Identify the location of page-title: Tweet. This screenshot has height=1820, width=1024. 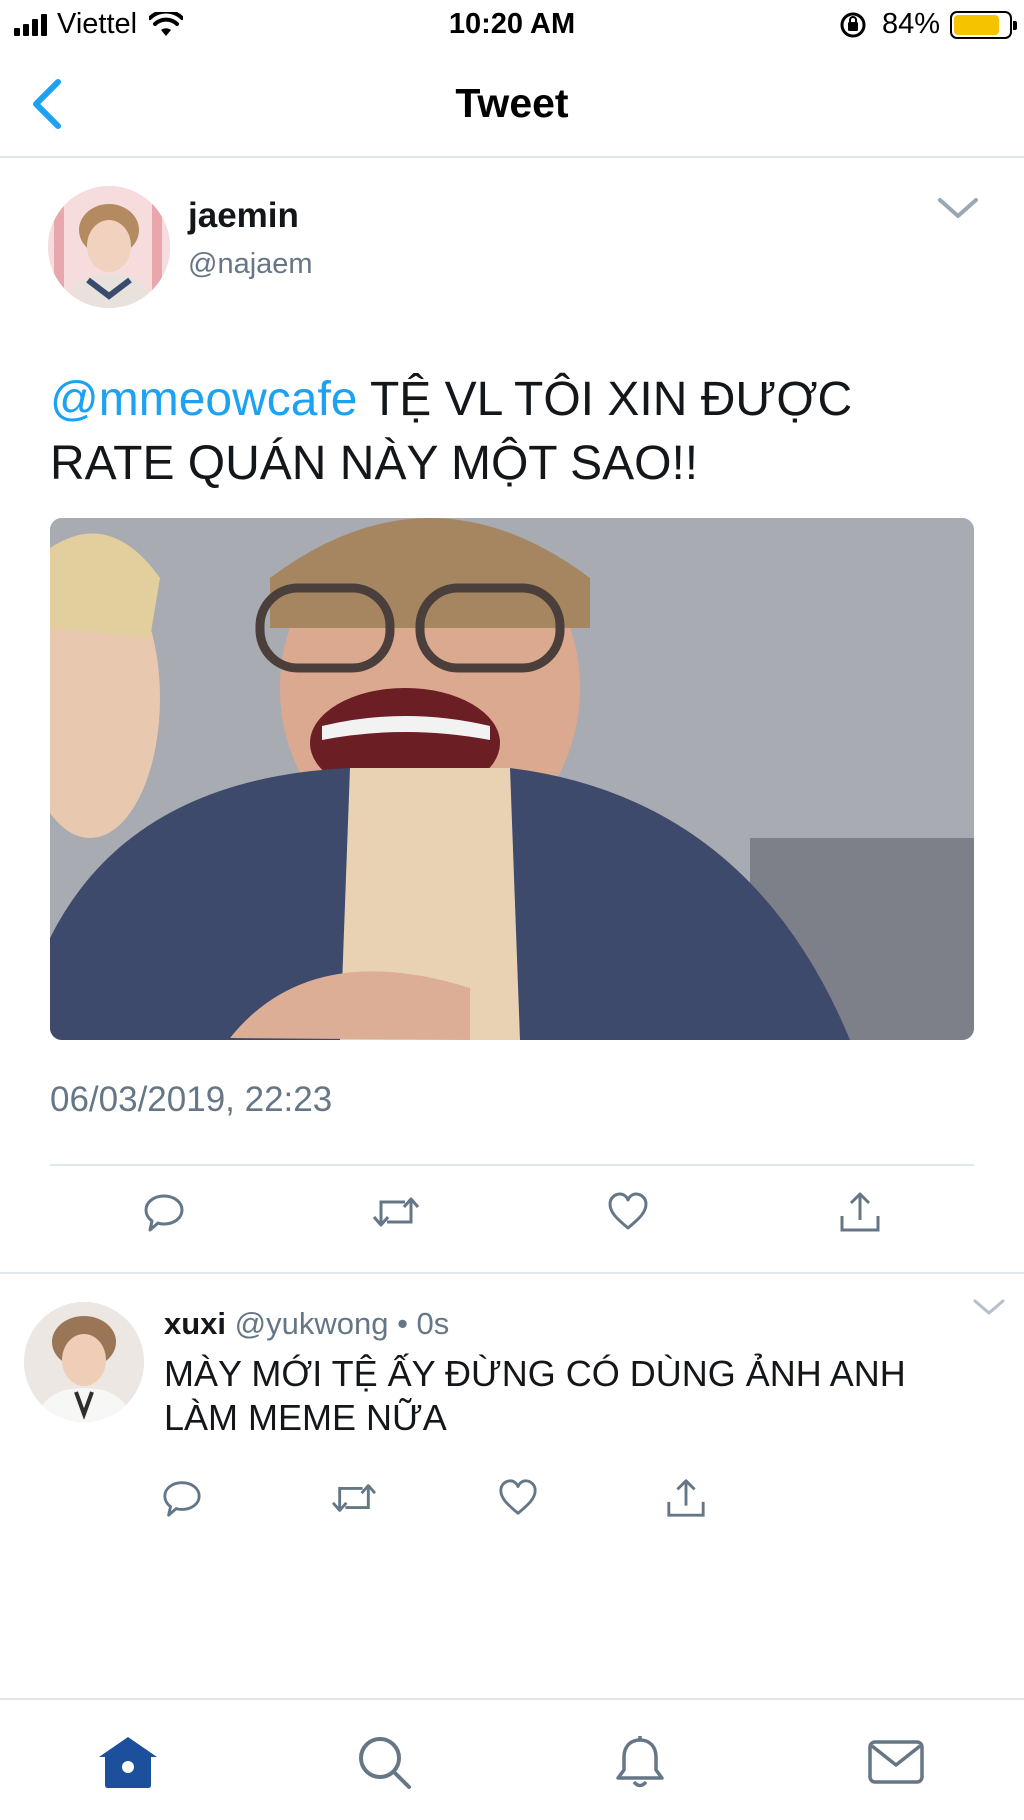
(512, 103).